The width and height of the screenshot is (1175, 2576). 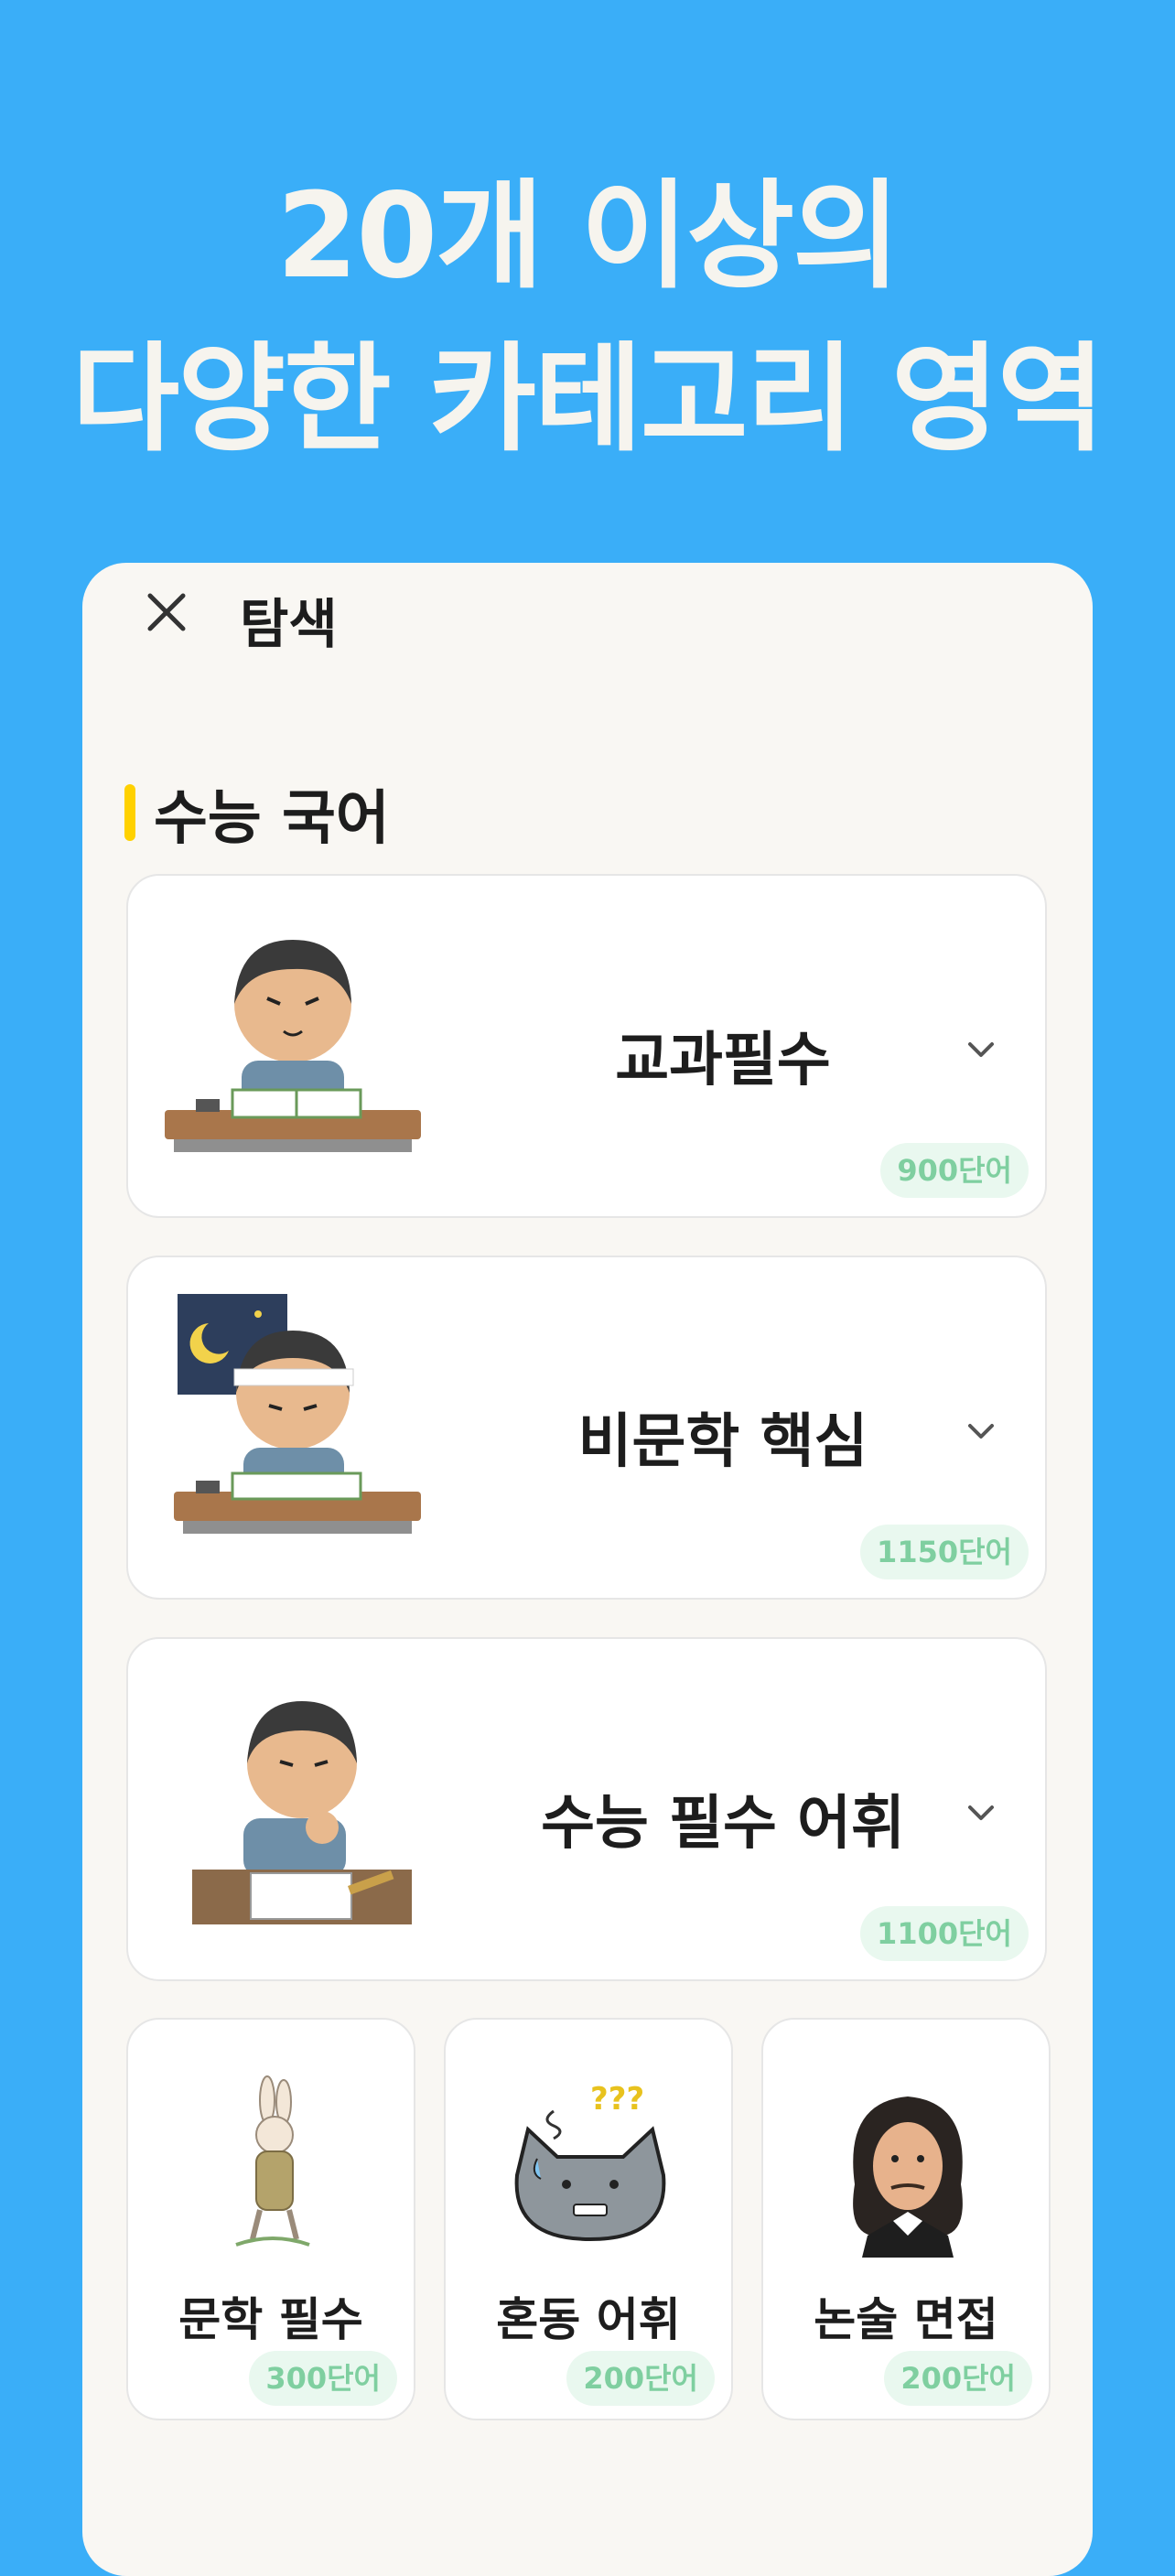 I want to click on student-test-illustration, so click(x=302, y=1812).